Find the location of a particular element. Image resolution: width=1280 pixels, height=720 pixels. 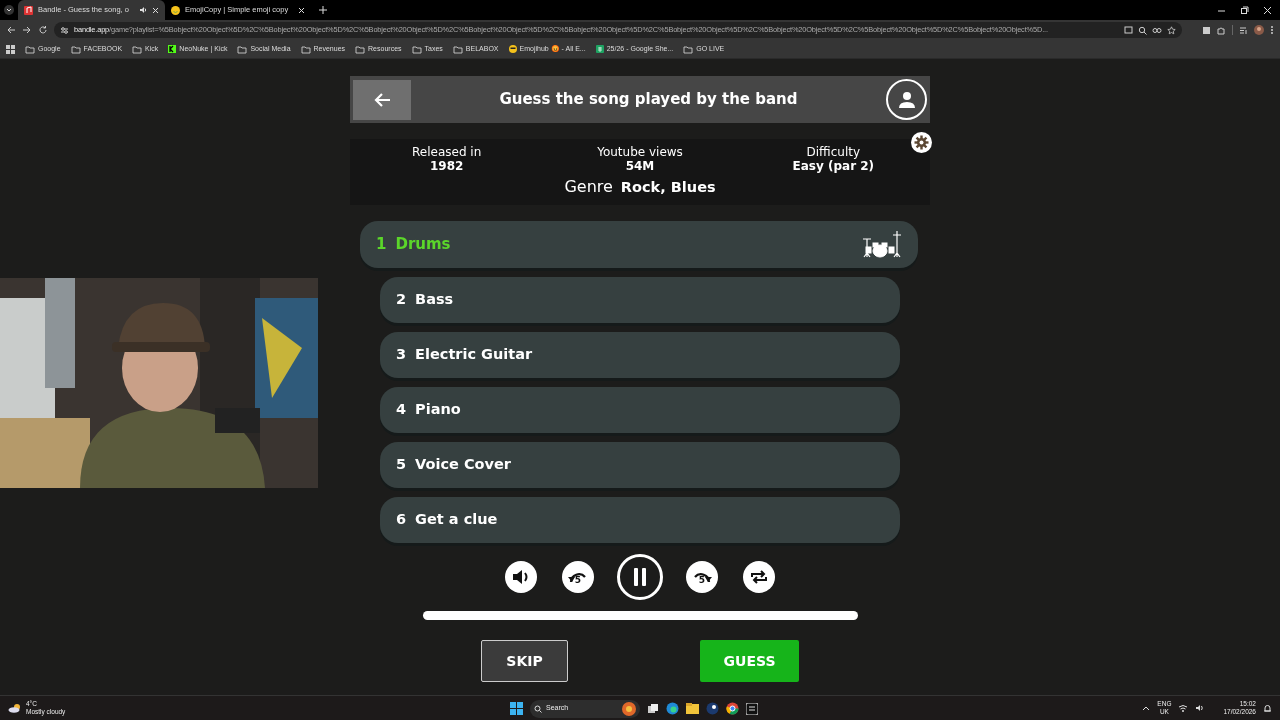

kick-icon is located at coordinates (172, 49).